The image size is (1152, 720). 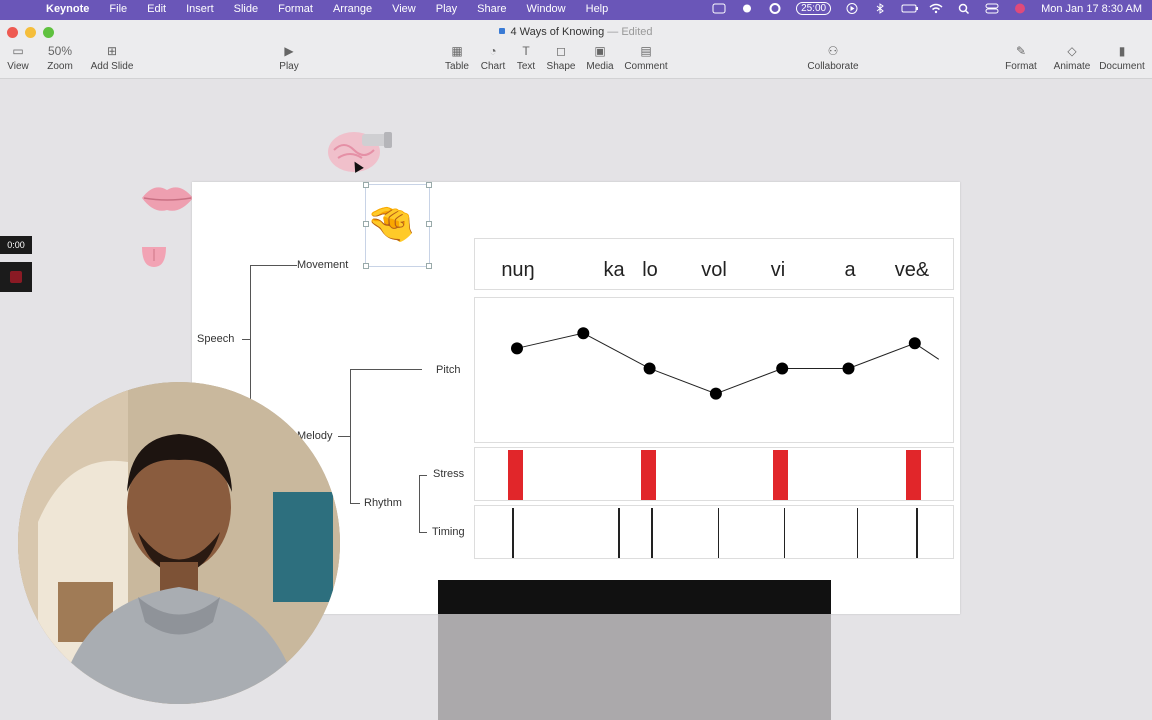 I want to click on comment-button: ▤ Comment, so click(x=645, y=58).